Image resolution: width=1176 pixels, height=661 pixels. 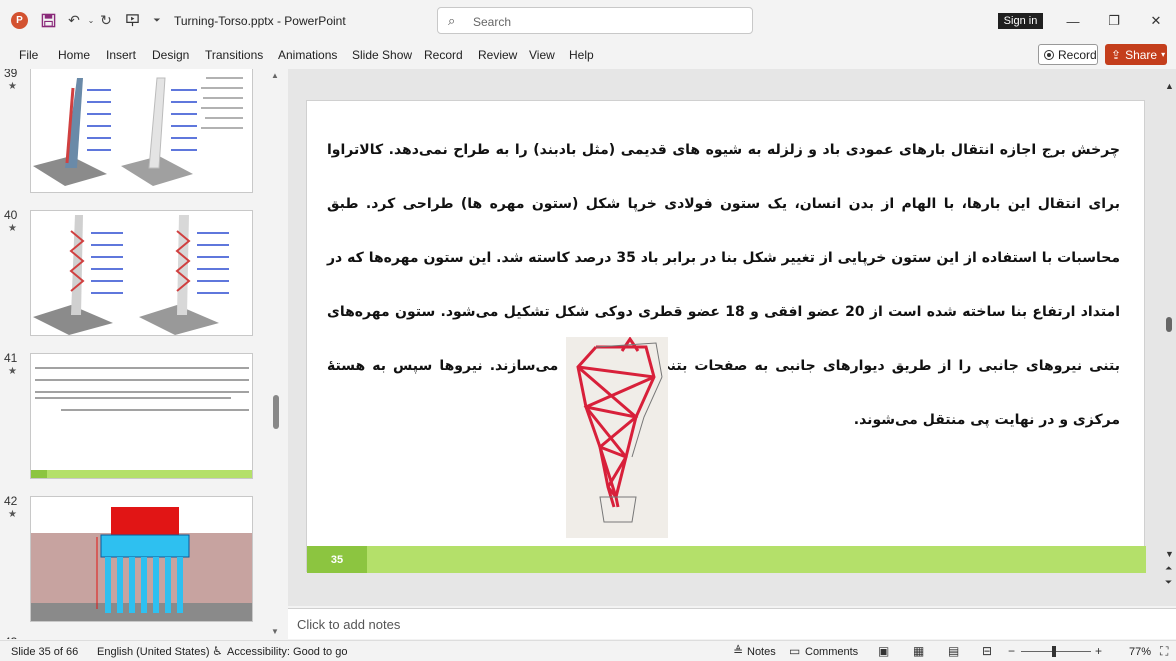 I want to click on record-icon, so click(x=1049, y=54).